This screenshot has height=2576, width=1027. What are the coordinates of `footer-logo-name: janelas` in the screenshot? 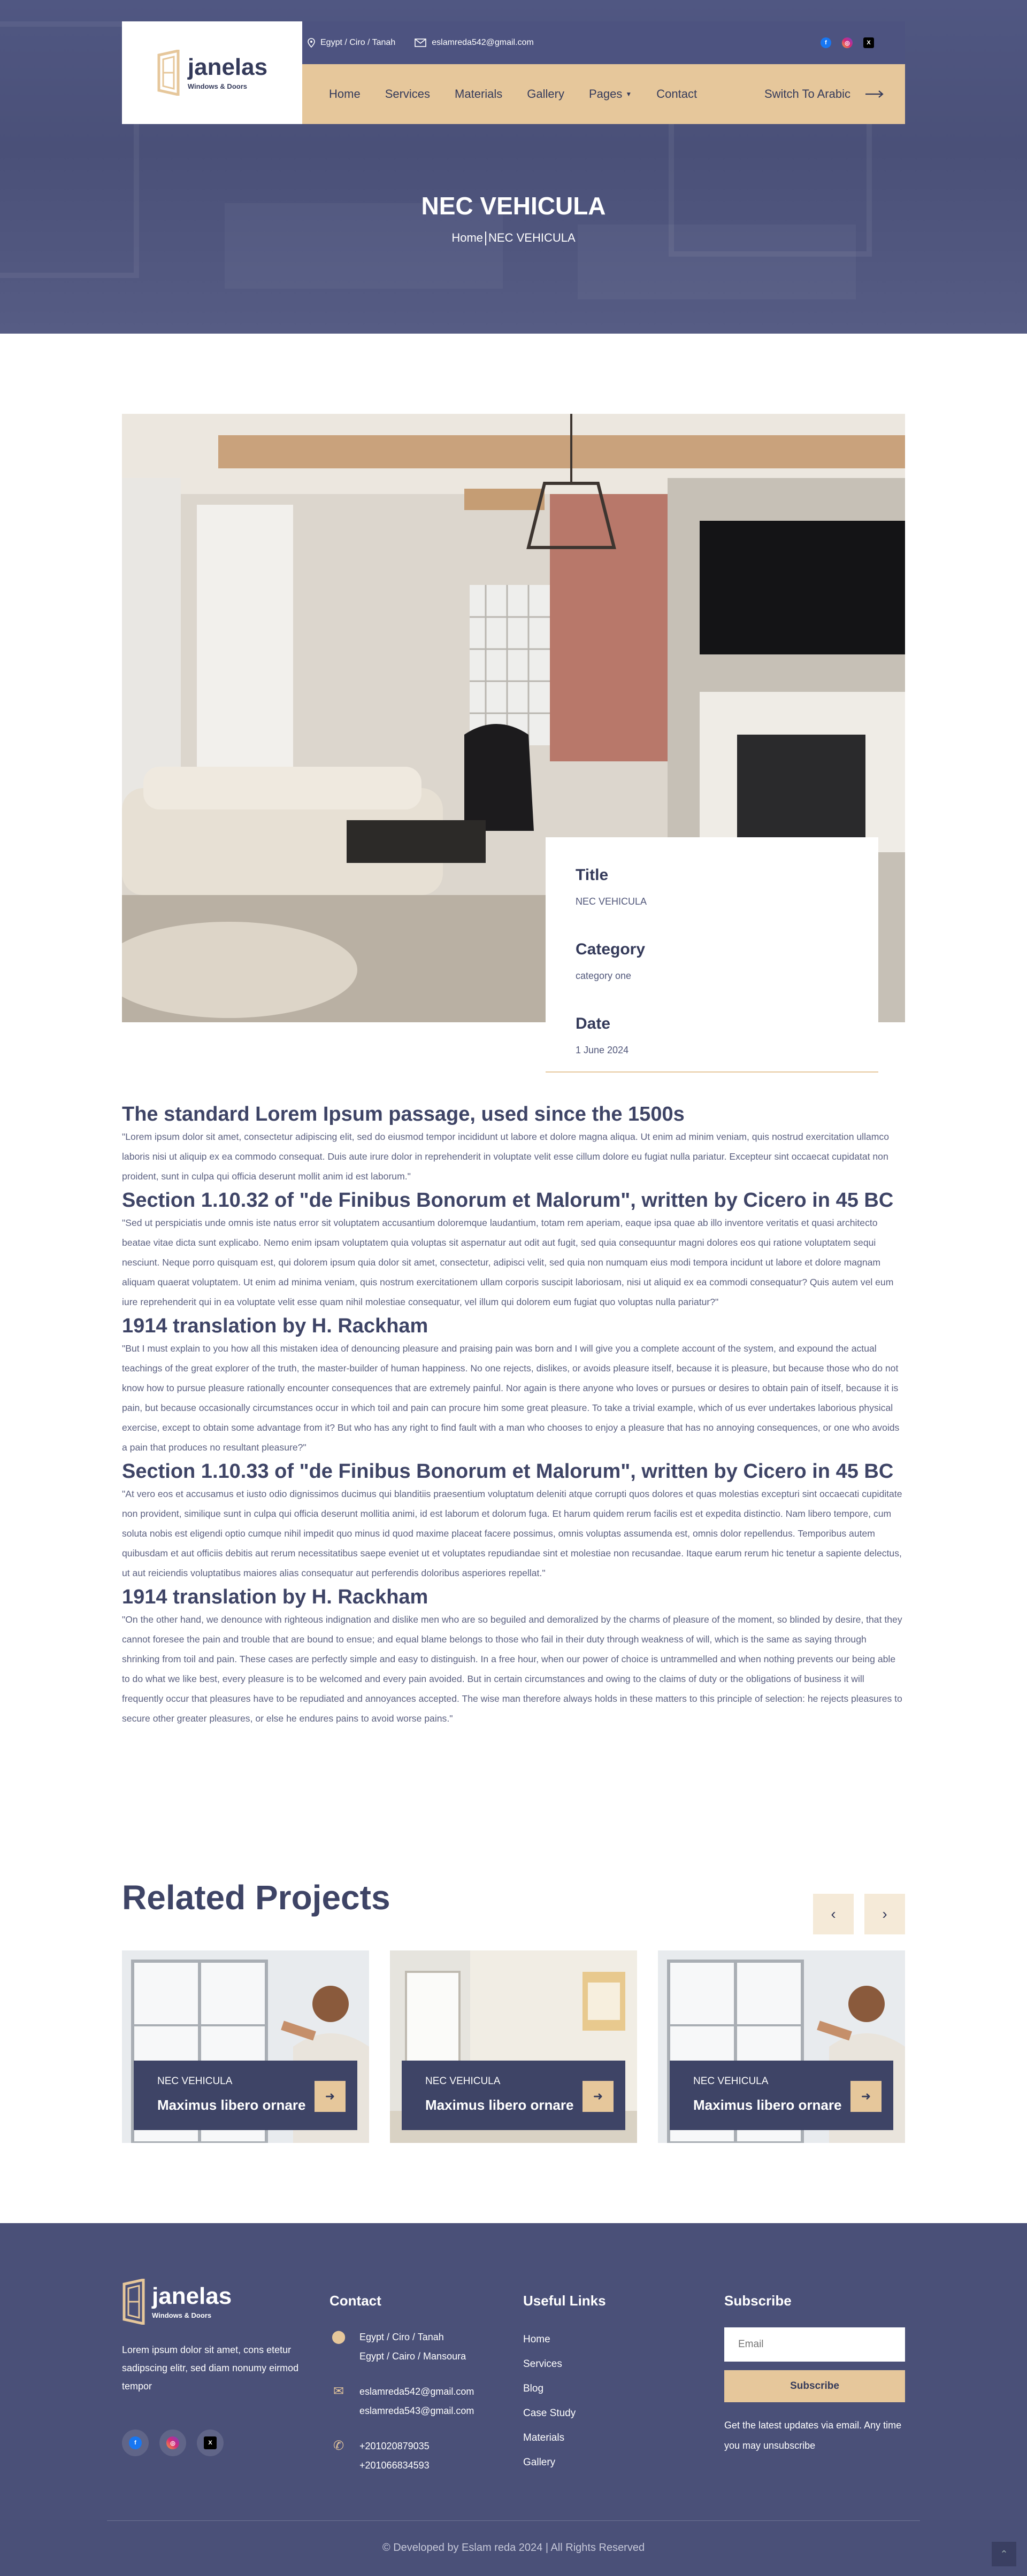 It's located at (192, 2295).